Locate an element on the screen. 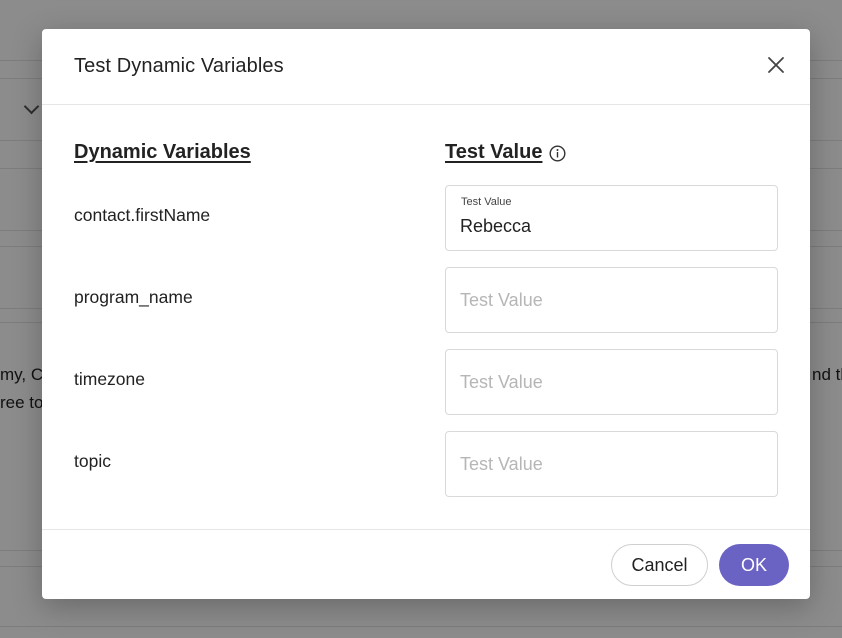  dialog-title: Test Dynamic Variables is located at coordinates (179, 66).